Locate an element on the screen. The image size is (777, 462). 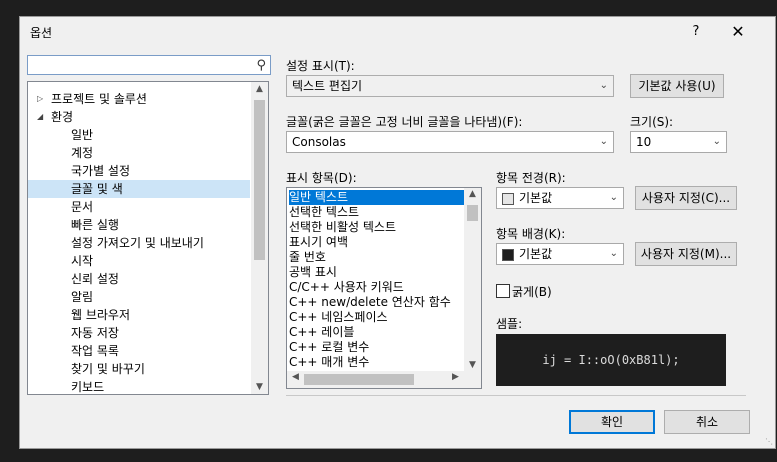
tree-item-label: 일반 is located at coordinates (82, 135).